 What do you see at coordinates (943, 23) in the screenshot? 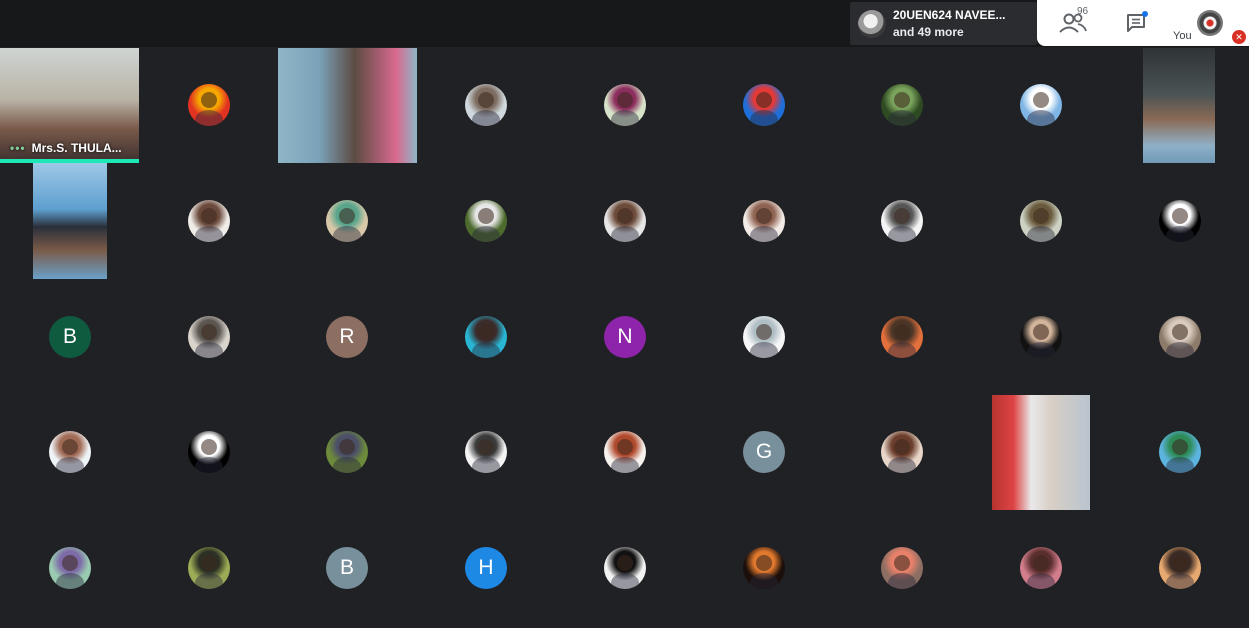
I see `pinned-participants-chip: 20UEN624 NAVEE... and 49 more` at bounding box center [943, 23].